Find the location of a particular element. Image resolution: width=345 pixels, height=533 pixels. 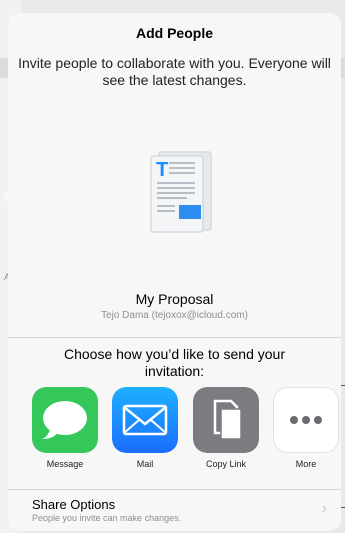

mail-icon is located at coordinates (145, 420).